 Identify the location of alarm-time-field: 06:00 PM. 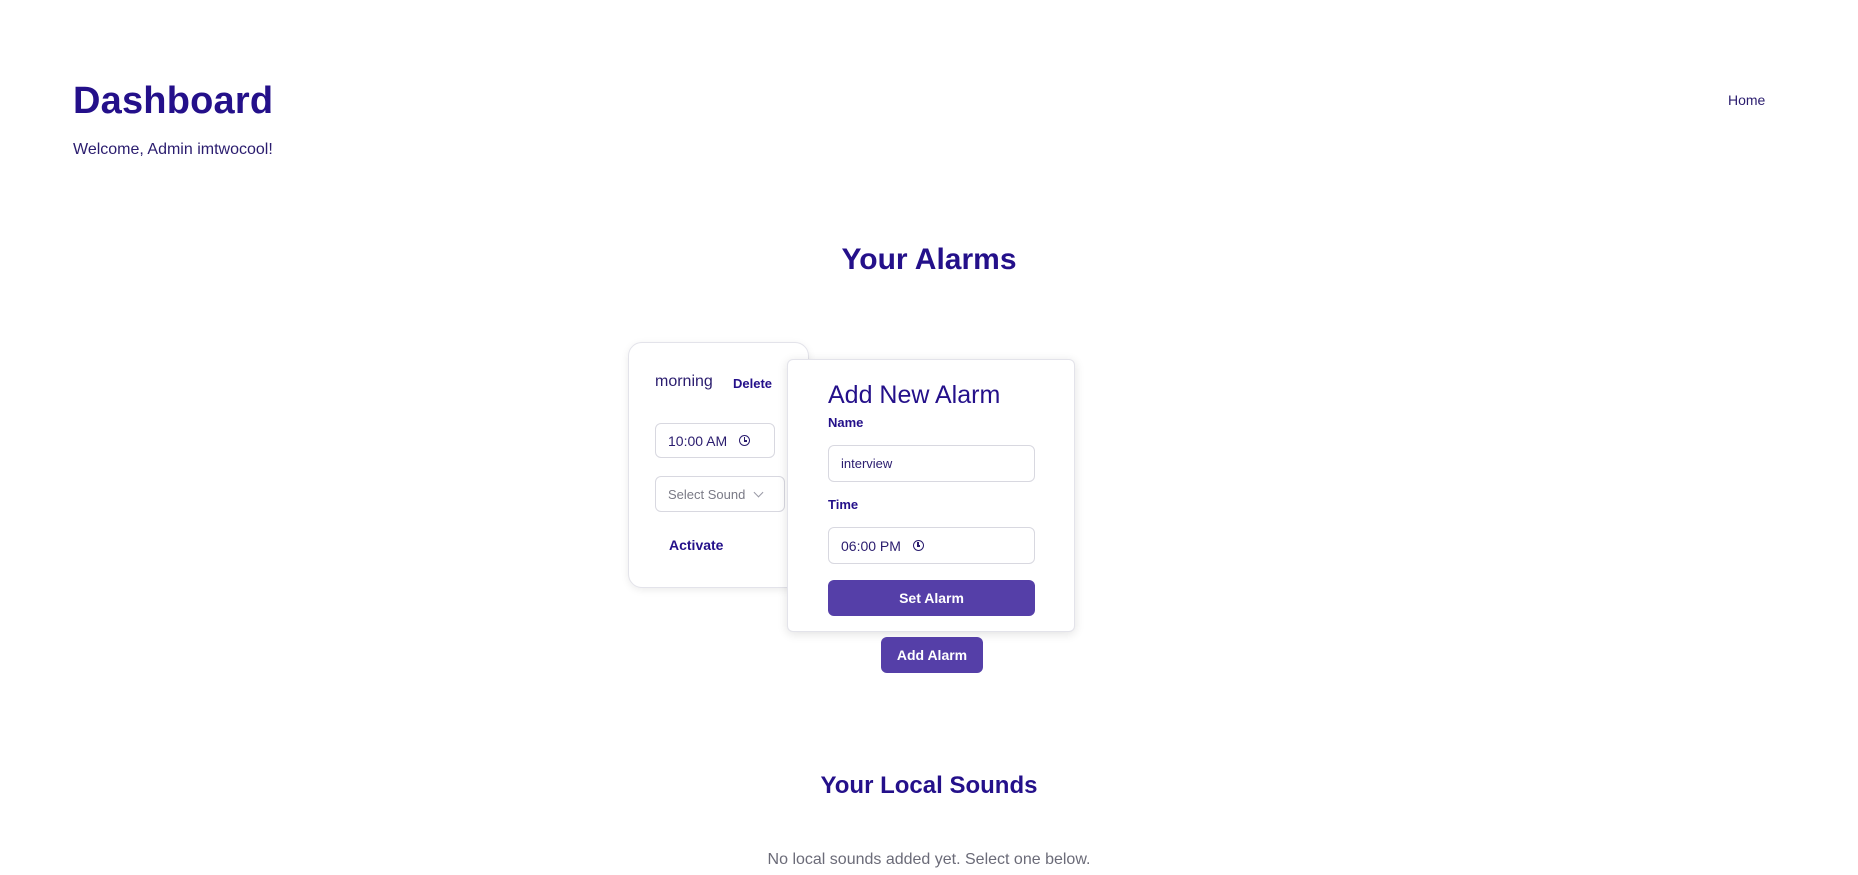
(931, 545).